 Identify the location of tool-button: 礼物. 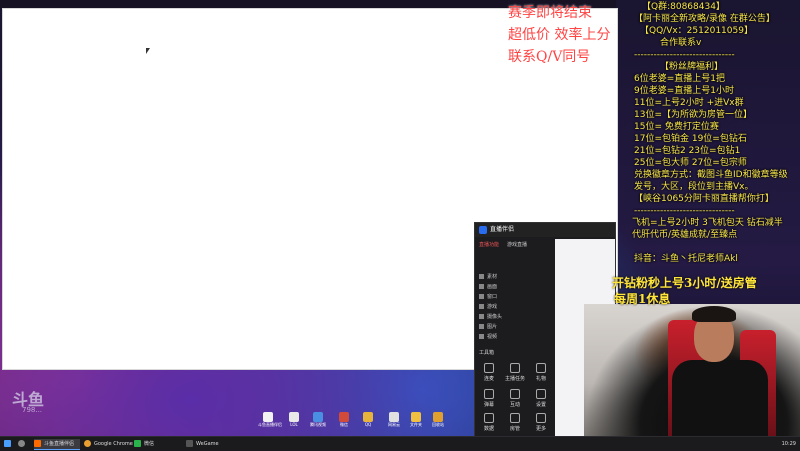
(541, 374).